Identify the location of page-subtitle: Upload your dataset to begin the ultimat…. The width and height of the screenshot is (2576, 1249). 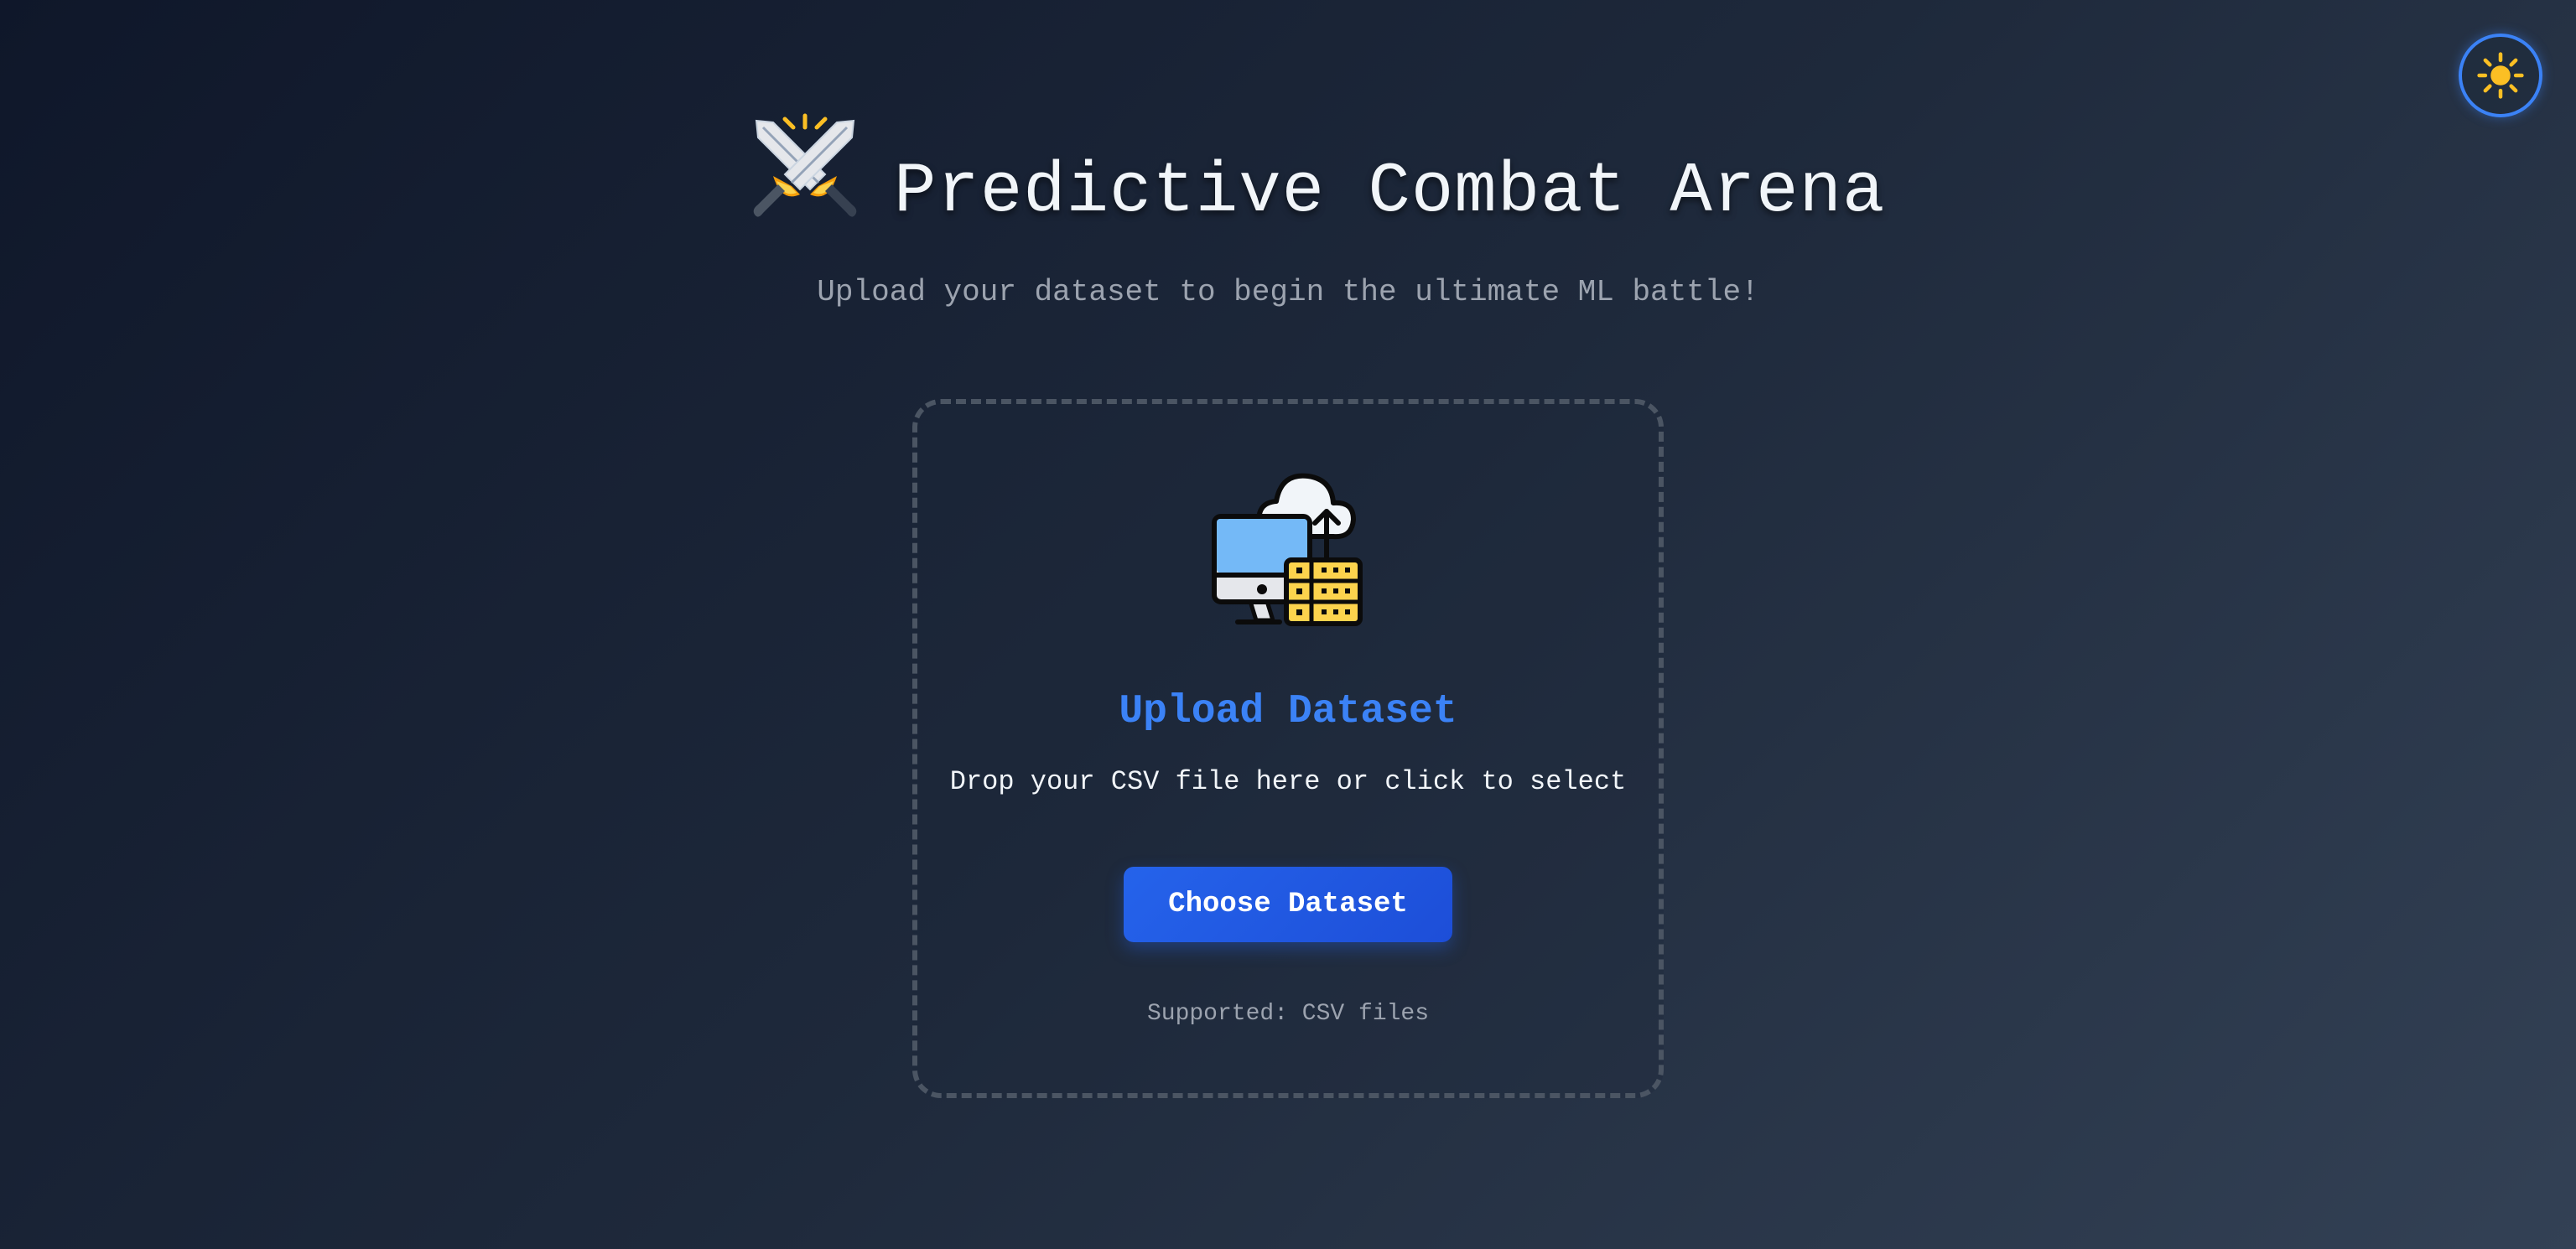
(1288, 292).